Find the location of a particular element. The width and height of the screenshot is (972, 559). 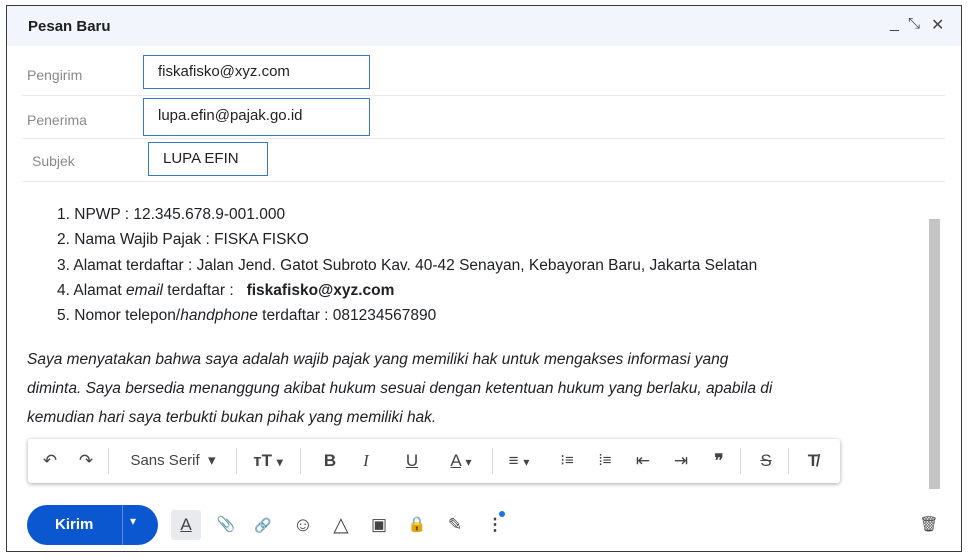

scrollbar is located at coordinates (934, 354).